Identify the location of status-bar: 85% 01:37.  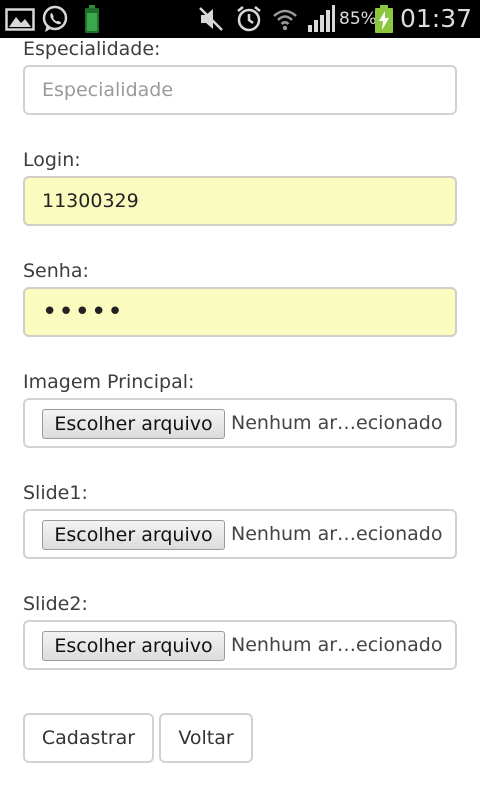
(240, 19).